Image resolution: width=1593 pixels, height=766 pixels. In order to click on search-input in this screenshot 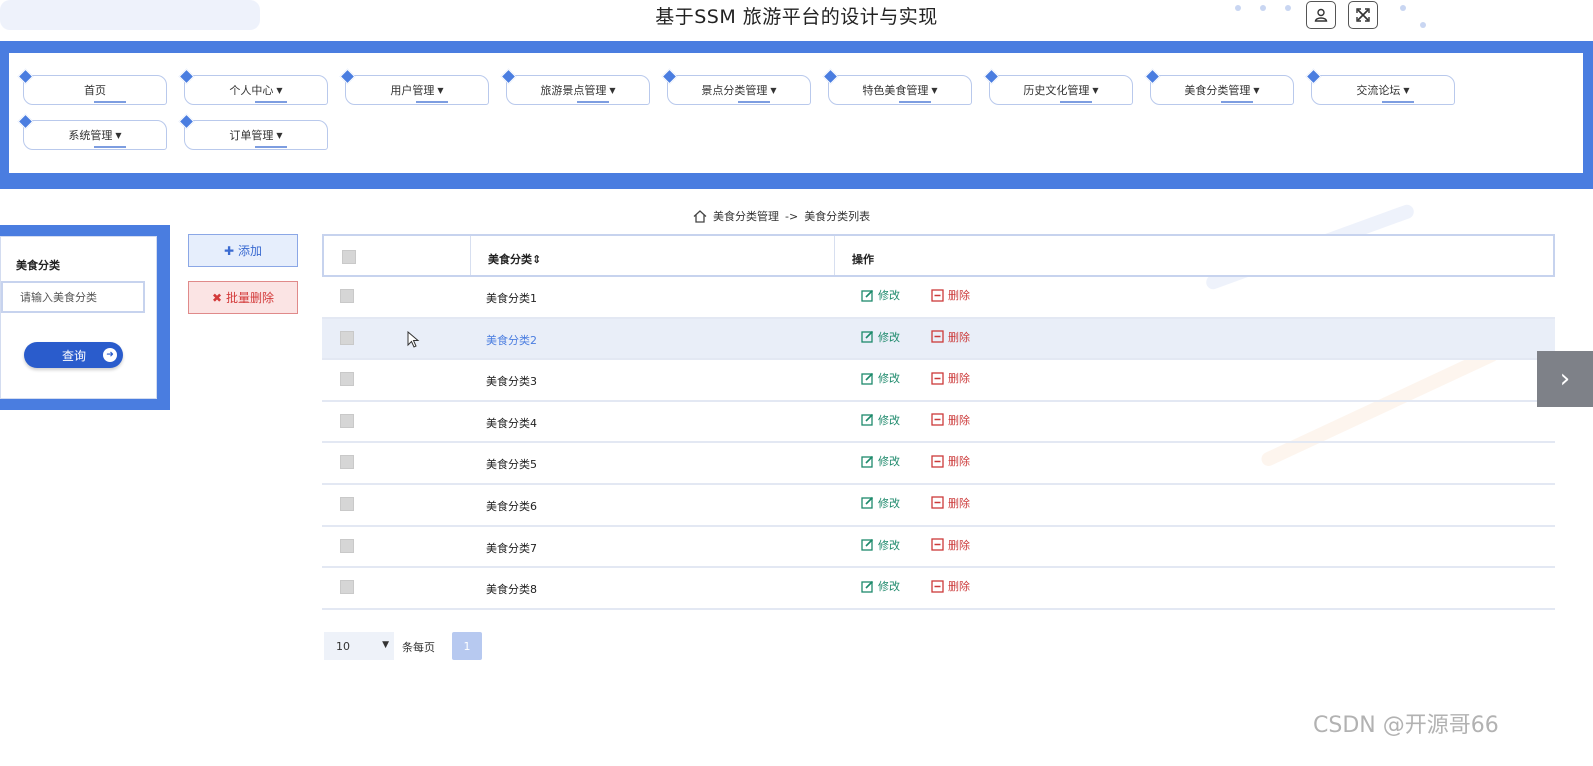, I will do `click(73, 297)`.